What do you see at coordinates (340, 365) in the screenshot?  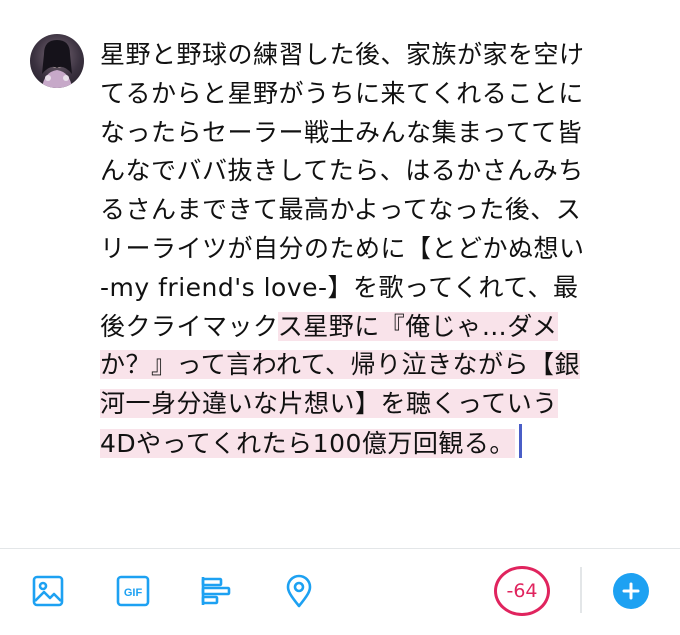 I see `over-limit-highlight: か？』って言われて、帰り泣きながら【銀` at bounding box center [340, 365].